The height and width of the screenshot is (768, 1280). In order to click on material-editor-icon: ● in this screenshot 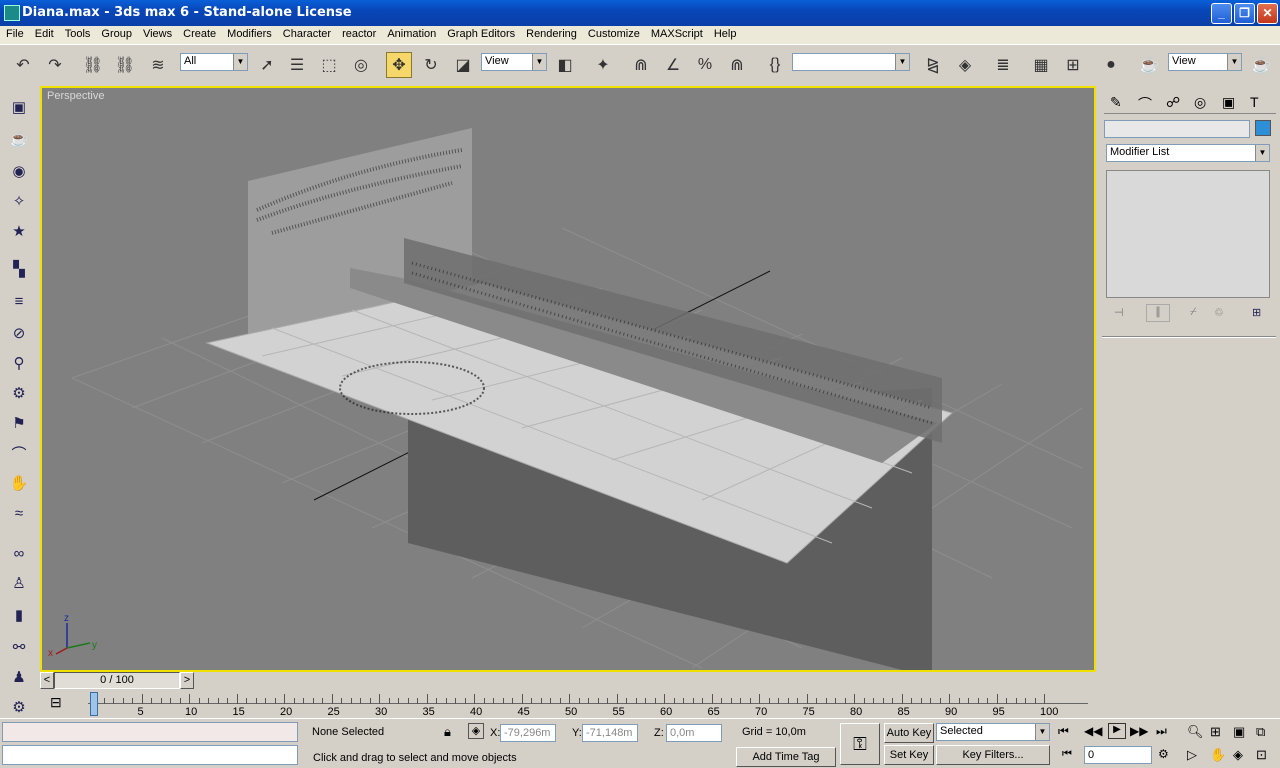, I will do `click(1111, 65)`.